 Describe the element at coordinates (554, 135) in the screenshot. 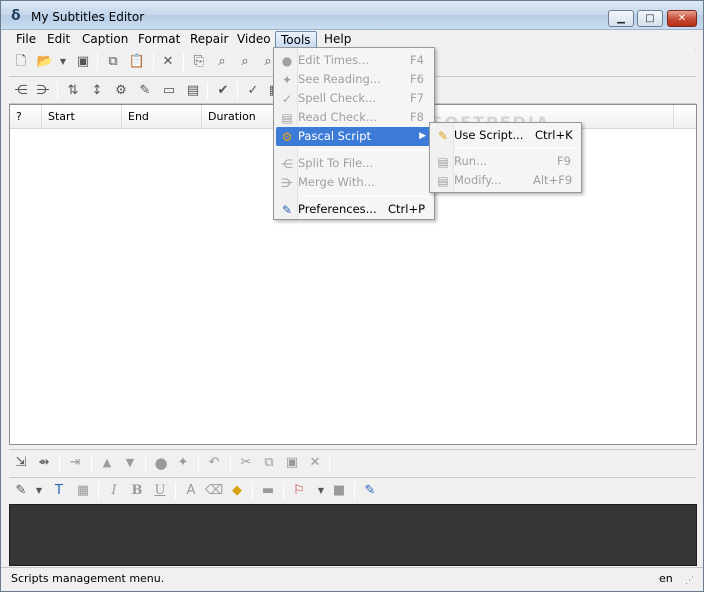

I see `menu-item-shortcut: Ctrl+K` at that location.